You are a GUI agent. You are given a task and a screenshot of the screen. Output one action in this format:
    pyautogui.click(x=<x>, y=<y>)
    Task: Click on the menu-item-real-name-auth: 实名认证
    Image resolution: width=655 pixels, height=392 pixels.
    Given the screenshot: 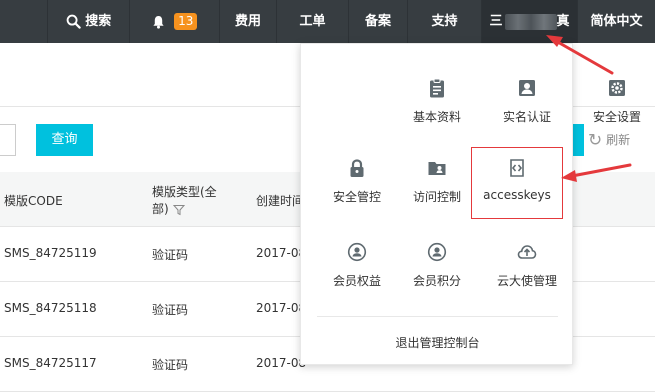 What is the action you would take?
    pyautogui.click(x=527, y=103)
    